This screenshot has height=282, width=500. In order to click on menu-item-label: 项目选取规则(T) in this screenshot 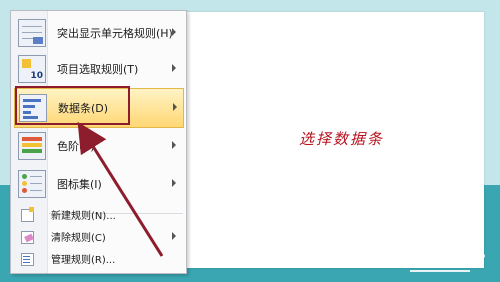, I will do `click(98, 69)`.